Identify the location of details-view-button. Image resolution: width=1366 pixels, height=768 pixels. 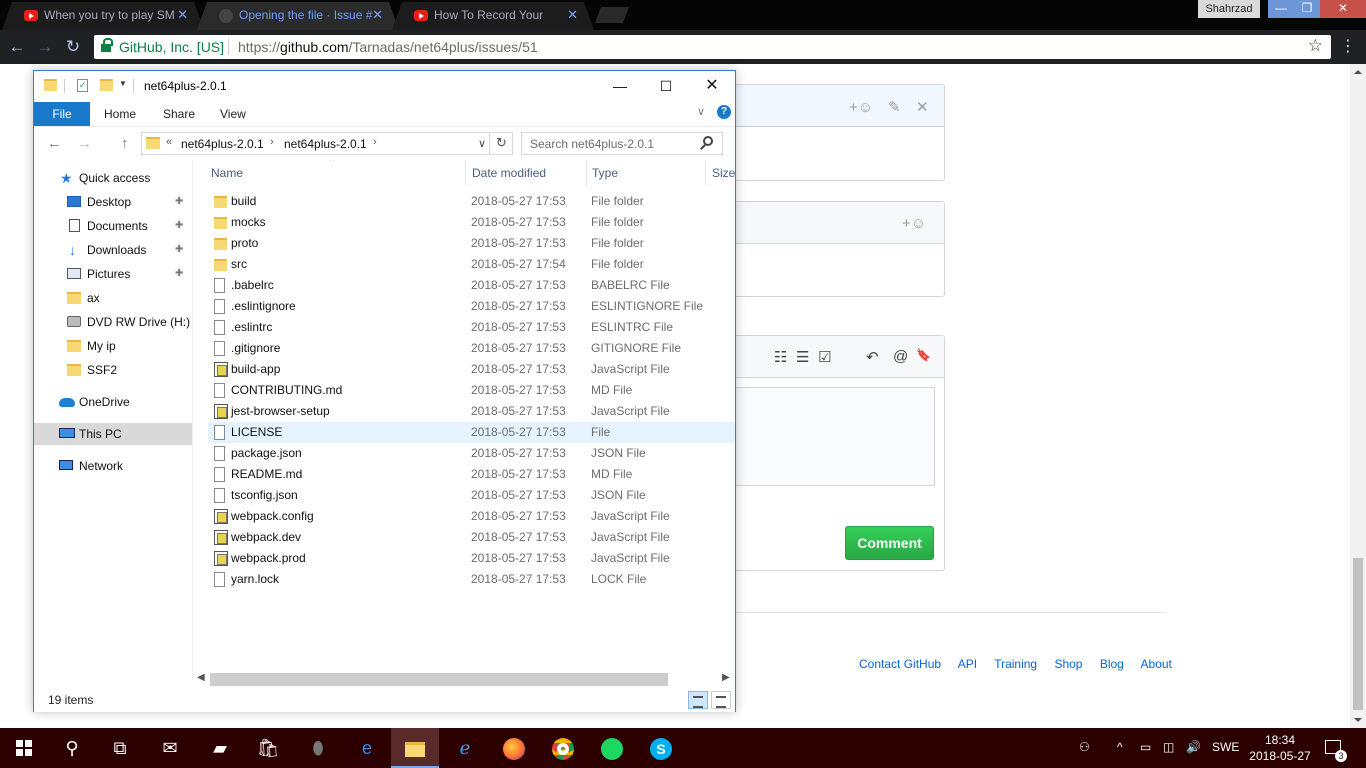
(698, 700).